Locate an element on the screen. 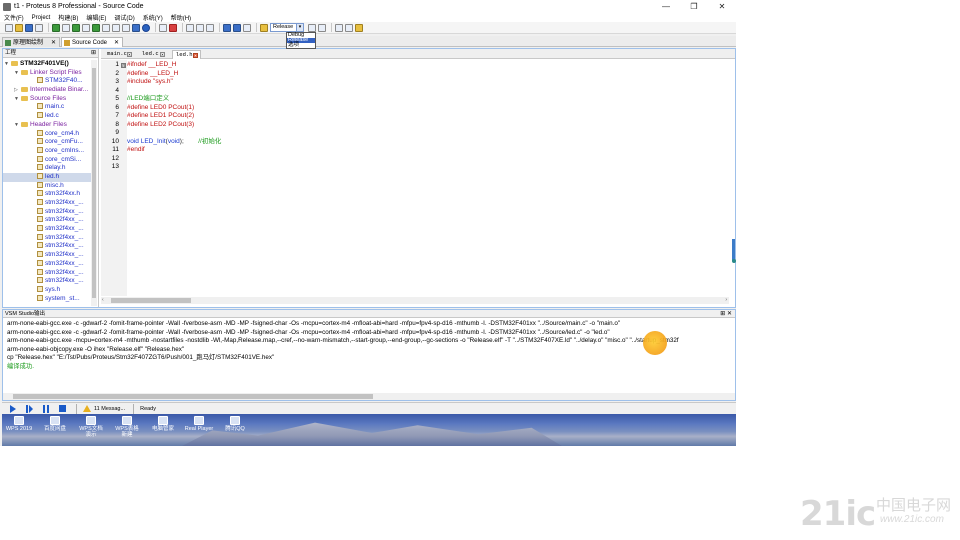 The height and width of the screenshot is (540, 960). open-folder-icon is located at coordinates (19, 27).